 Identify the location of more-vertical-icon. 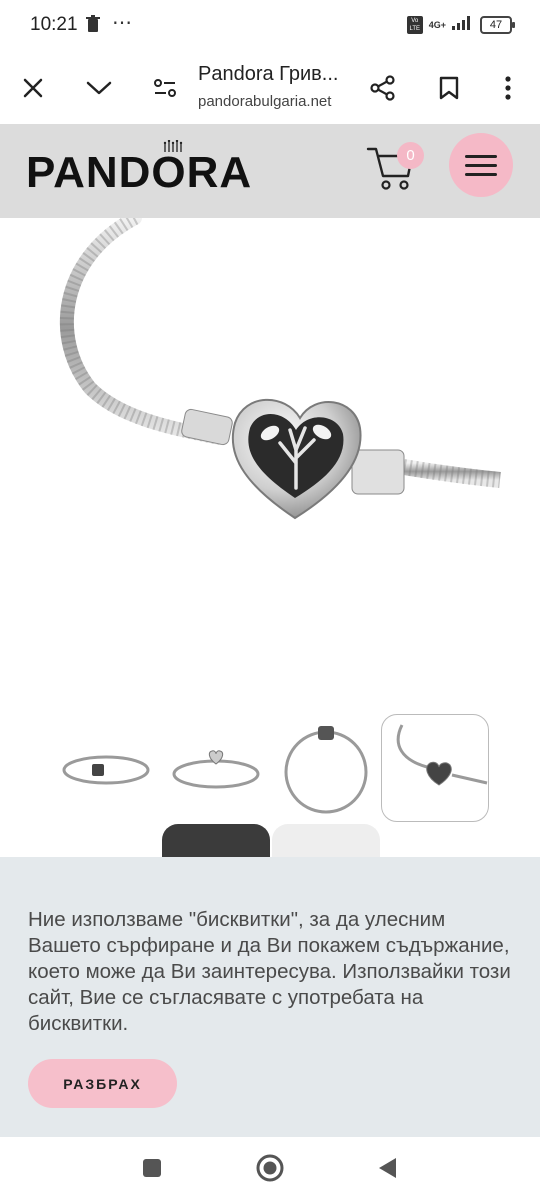
(508, 88).